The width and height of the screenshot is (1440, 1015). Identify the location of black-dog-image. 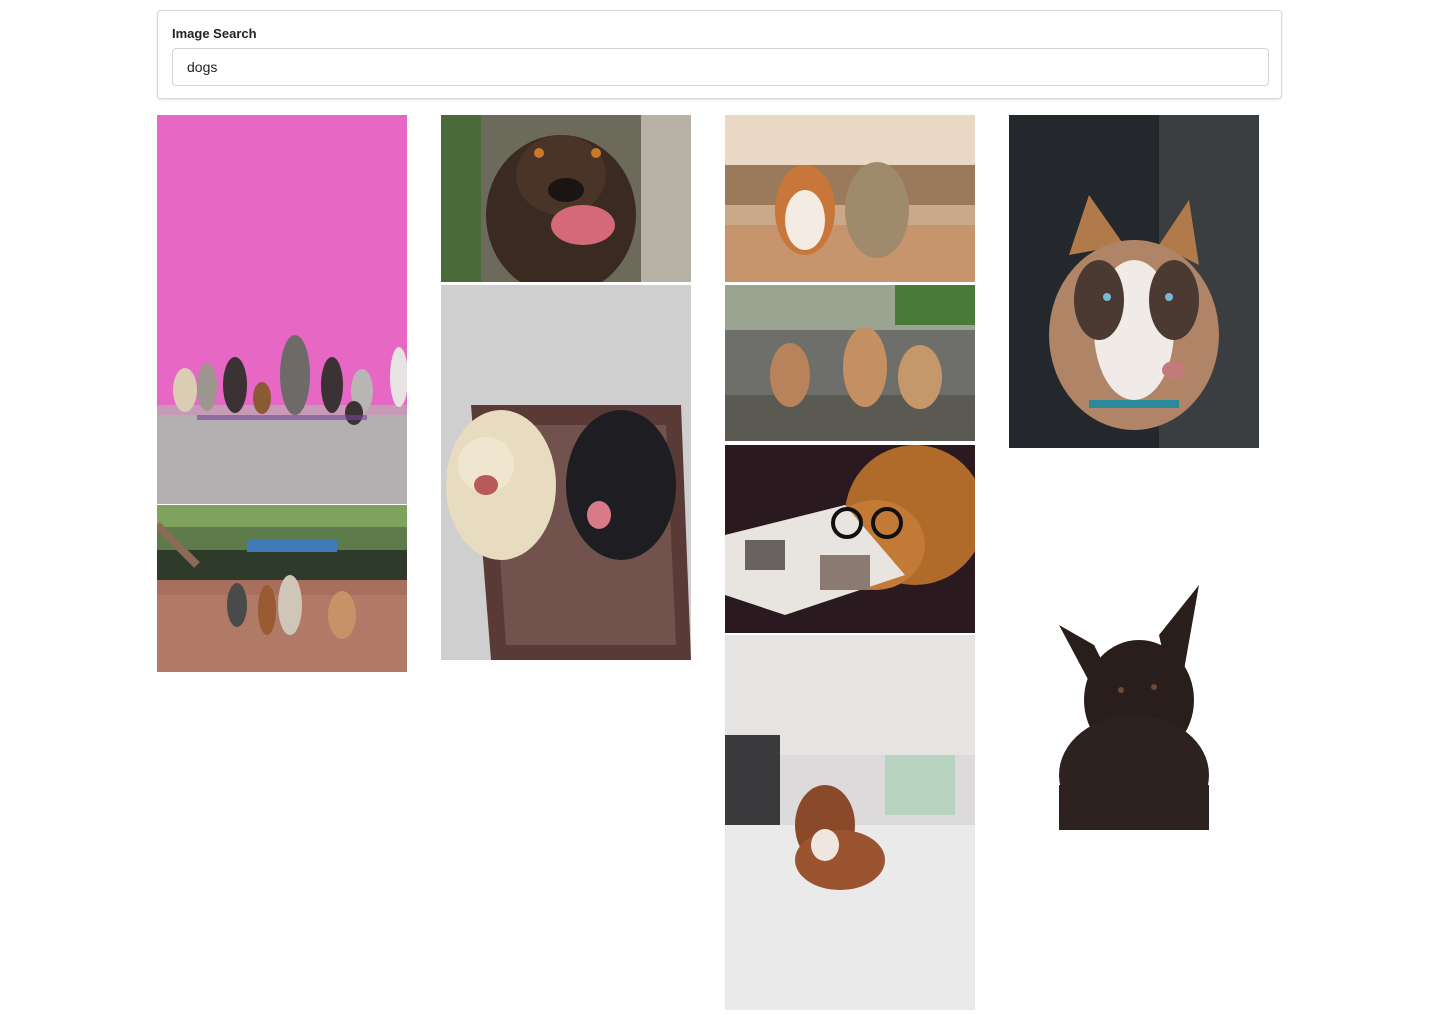
(1134, 642).